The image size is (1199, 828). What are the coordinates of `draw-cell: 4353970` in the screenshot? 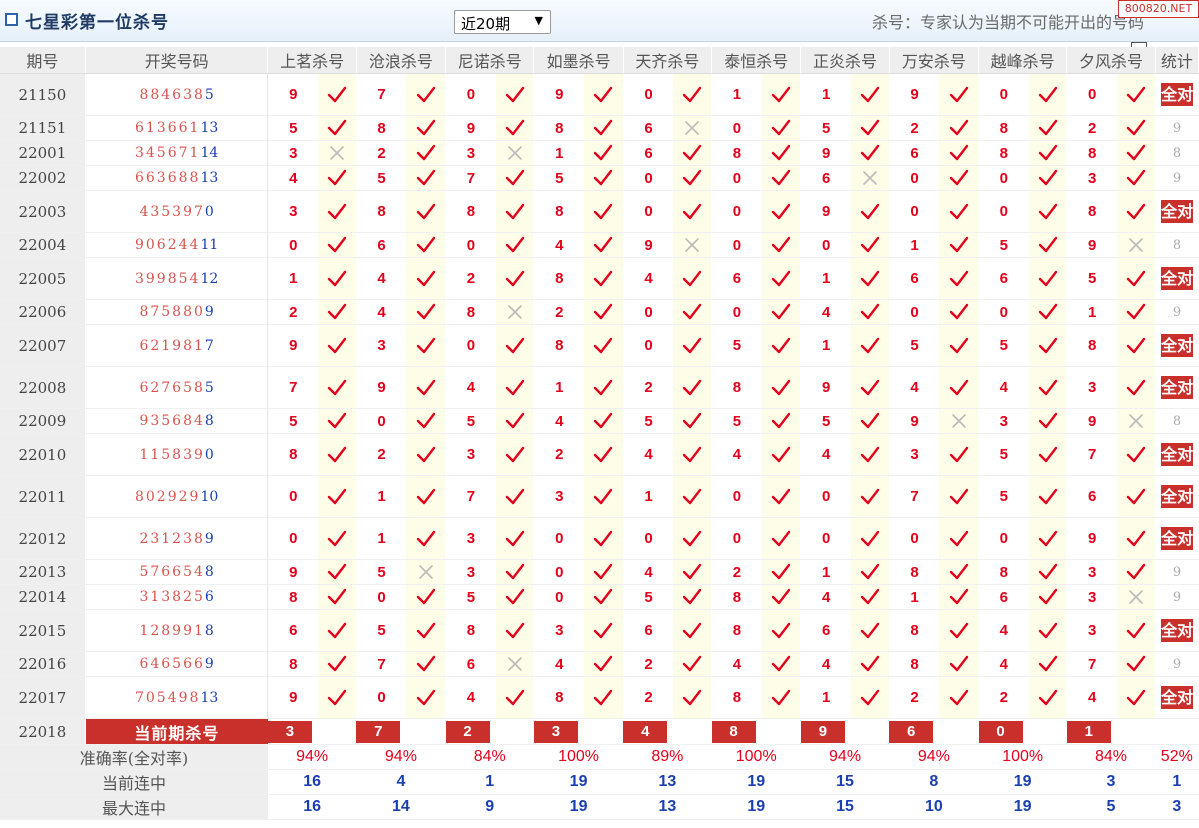 It's located at (177, 211).